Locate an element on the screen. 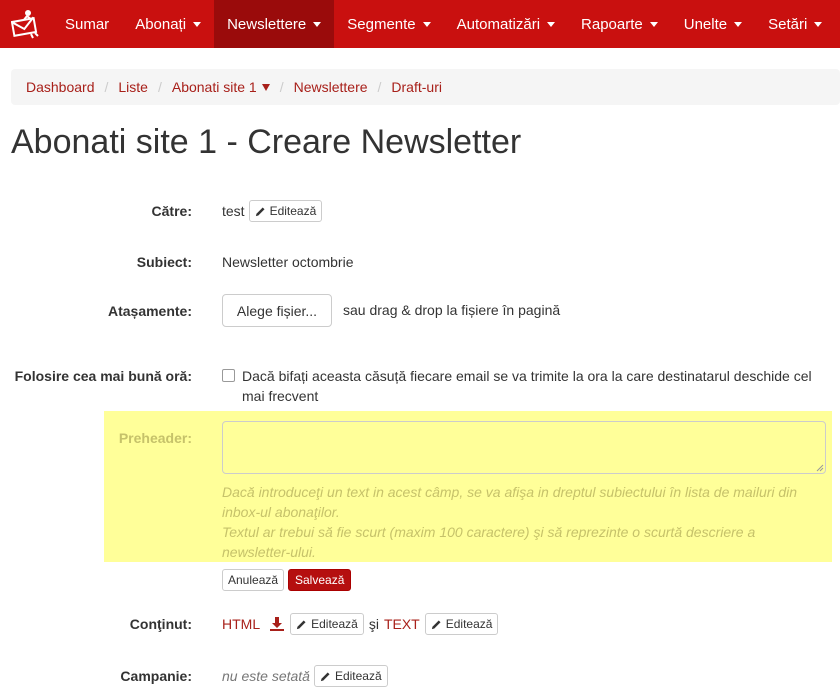  edit-campaign-button: Editează is located at coordinates (350, 676).